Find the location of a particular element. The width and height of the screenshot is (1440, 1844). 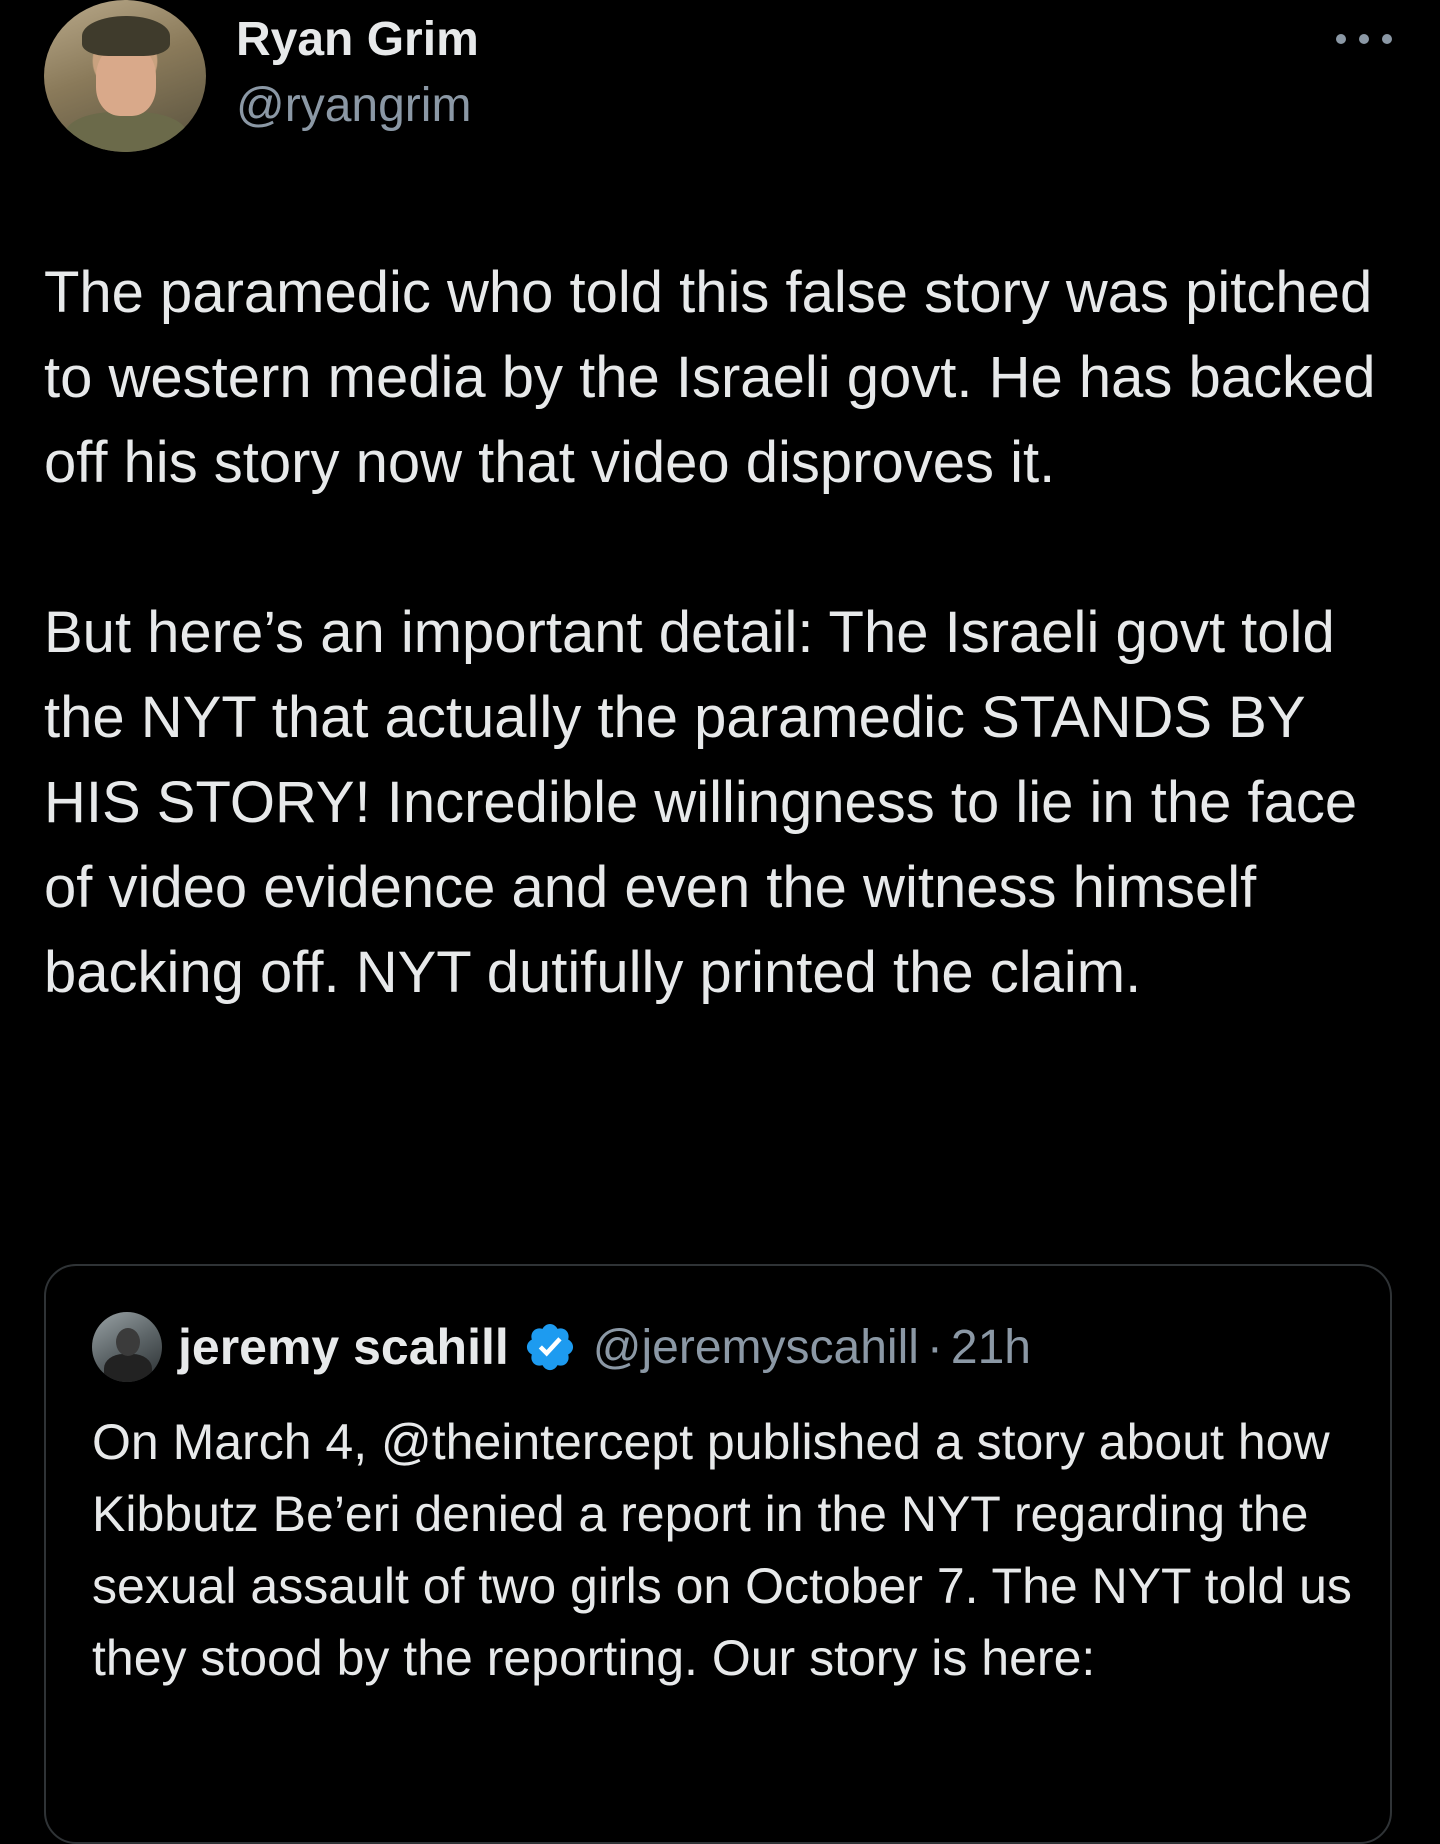

quoted-avatar-body is located at coordinates (128, 1368).